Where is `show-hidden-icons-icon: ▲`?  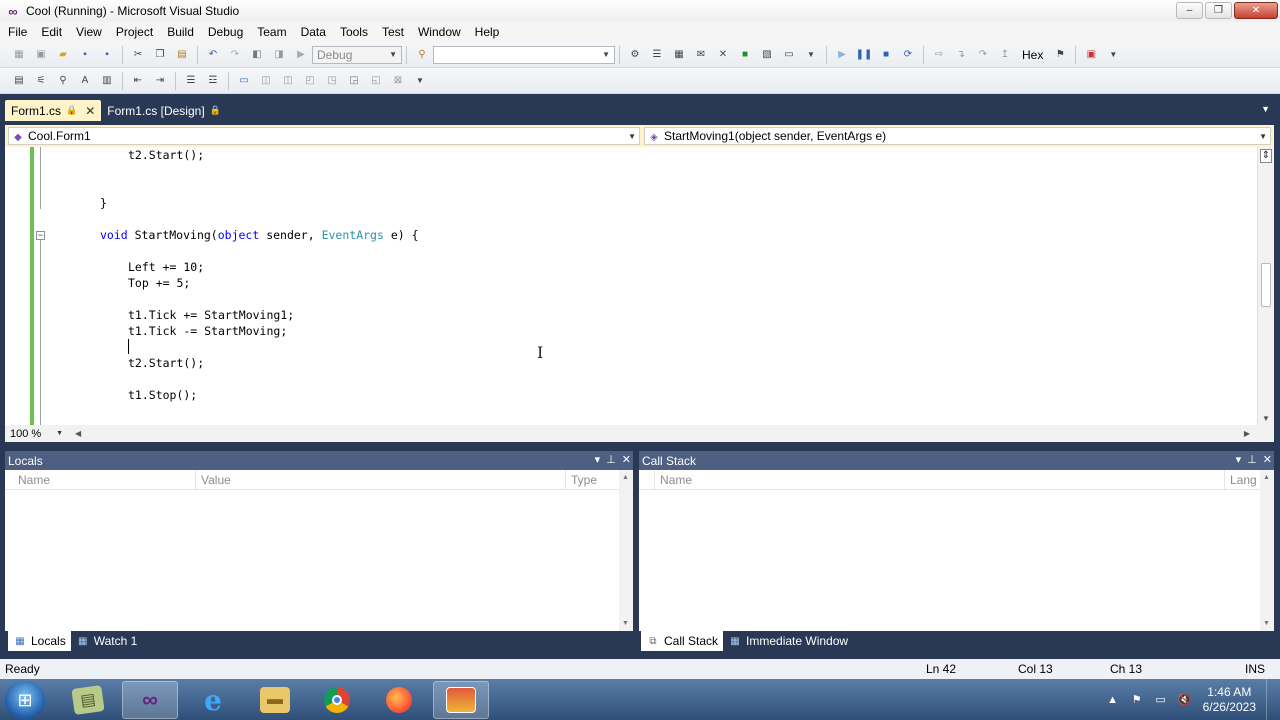 show-hidden-icons-icon: ▲ is located at coordinates (1113, 700).